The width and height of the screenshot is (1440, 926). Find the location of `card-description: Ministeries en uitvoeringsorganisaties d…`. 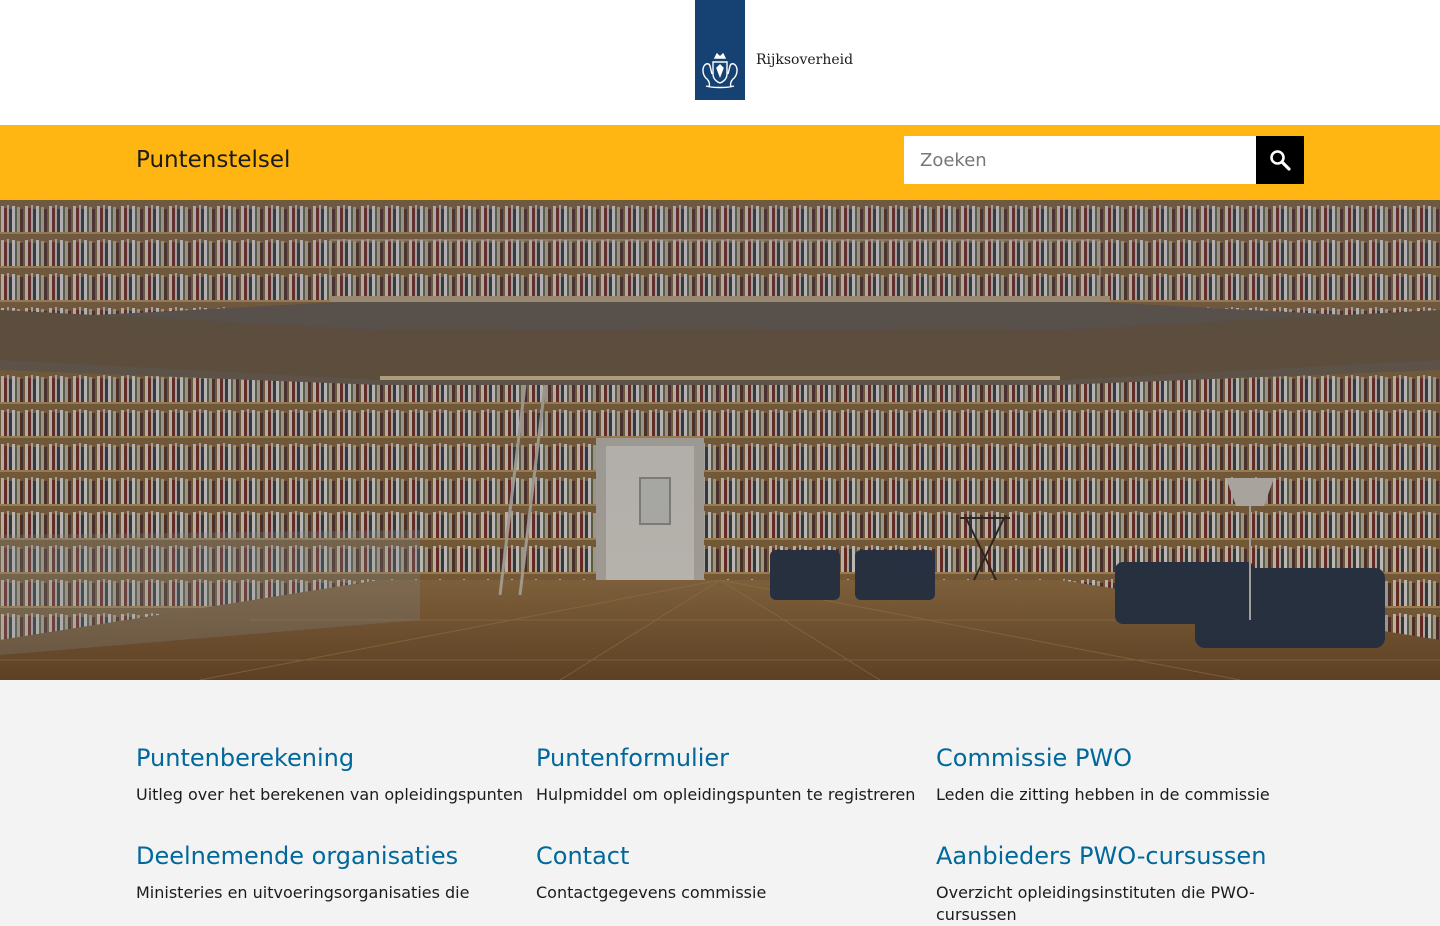

card-description: Ministeries en uitvoeringsorganisaties d… is located at coordinates (303, 892).